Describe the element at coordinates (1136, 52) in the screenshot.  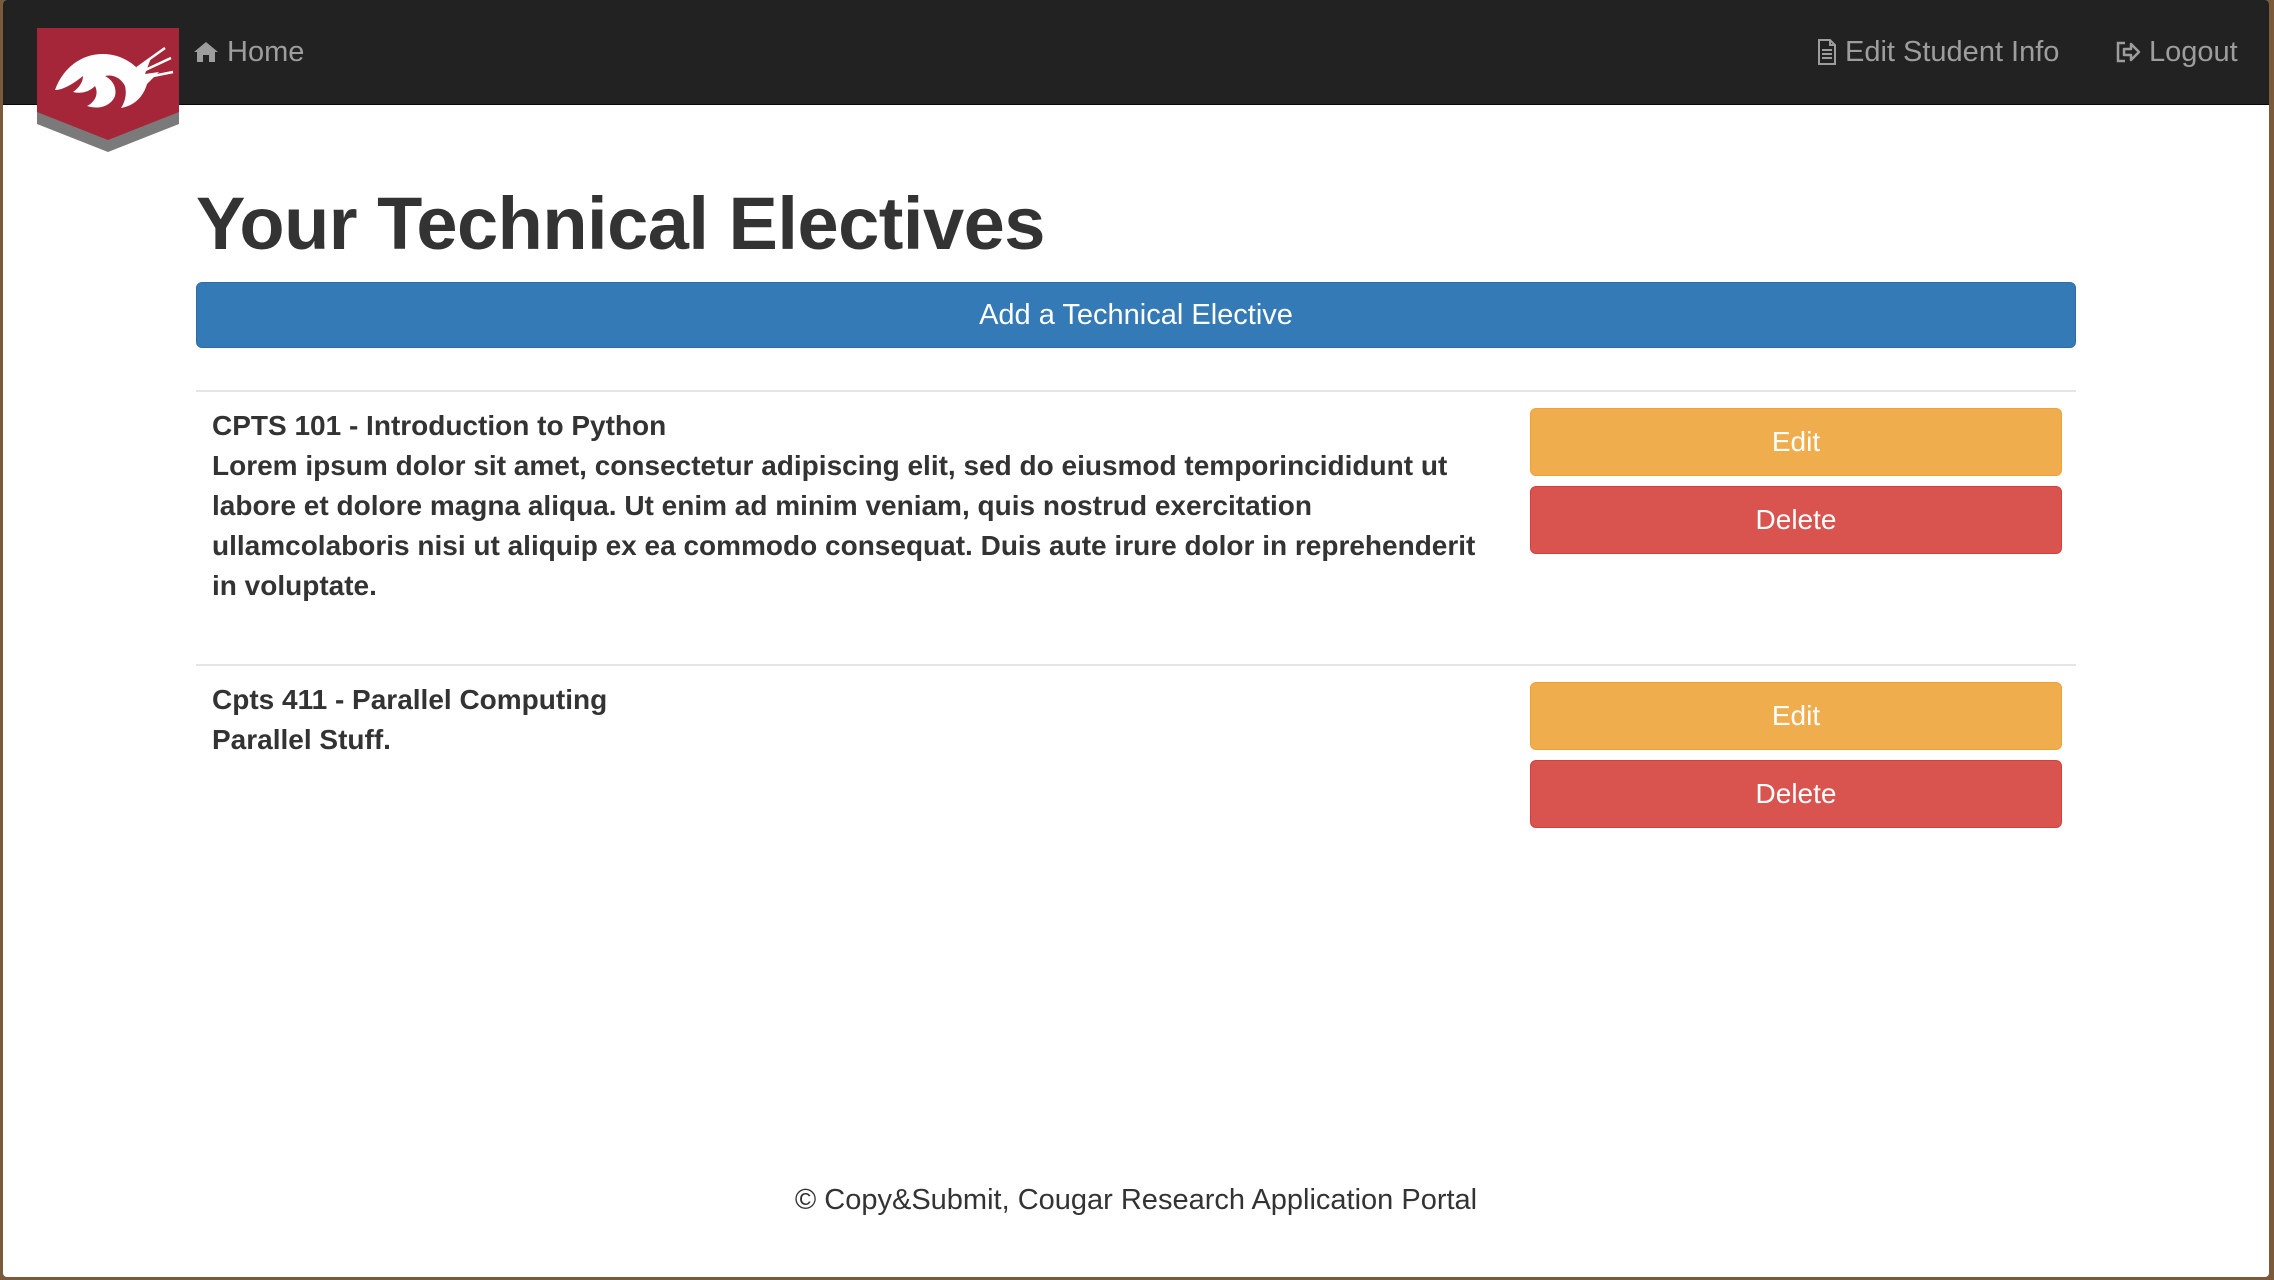
I see `navbar: Home Edit Student Info Logout` at that location.